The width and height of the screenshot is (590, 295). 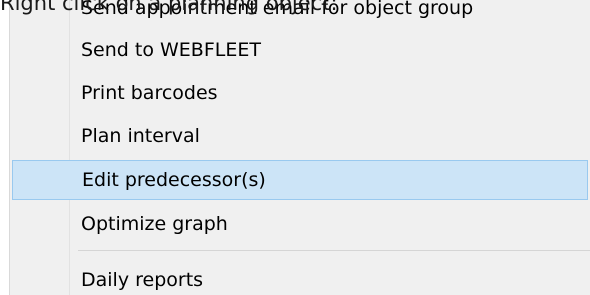 What do you see at coordinates (154, 224) in the screenshot?
I see `menu-item-label: Optimize graph` at bounding box center [154, 224].